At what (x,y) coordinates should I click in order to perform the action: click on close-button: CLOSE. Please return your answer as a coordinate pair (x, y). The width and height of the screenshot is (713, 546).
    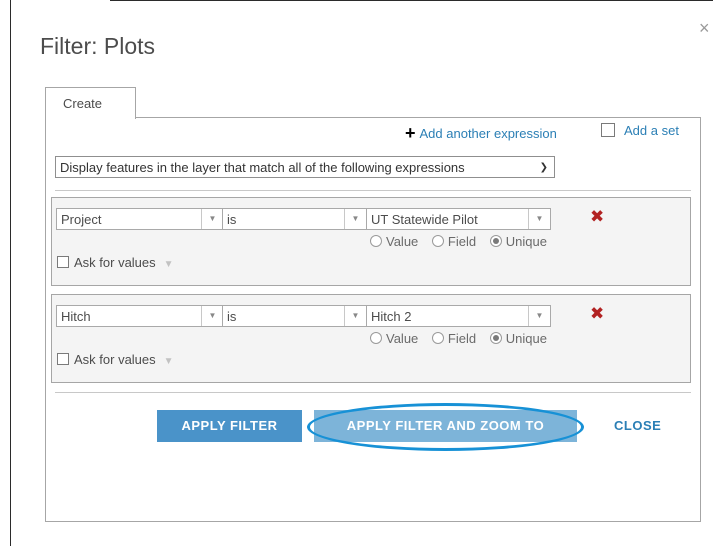
    Looking at the image, I should click on (637, 425).